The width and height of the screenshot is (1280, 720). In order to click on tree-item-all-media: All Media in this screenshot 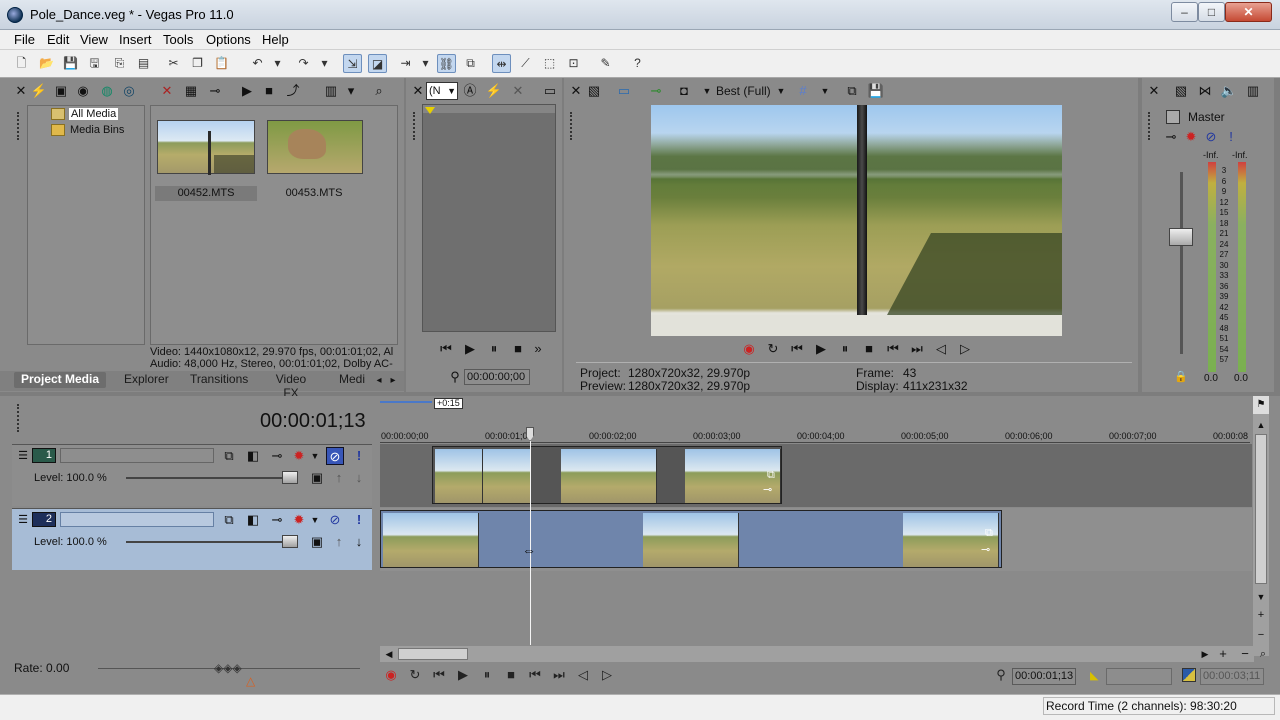, I will do `click(94, 114)`.